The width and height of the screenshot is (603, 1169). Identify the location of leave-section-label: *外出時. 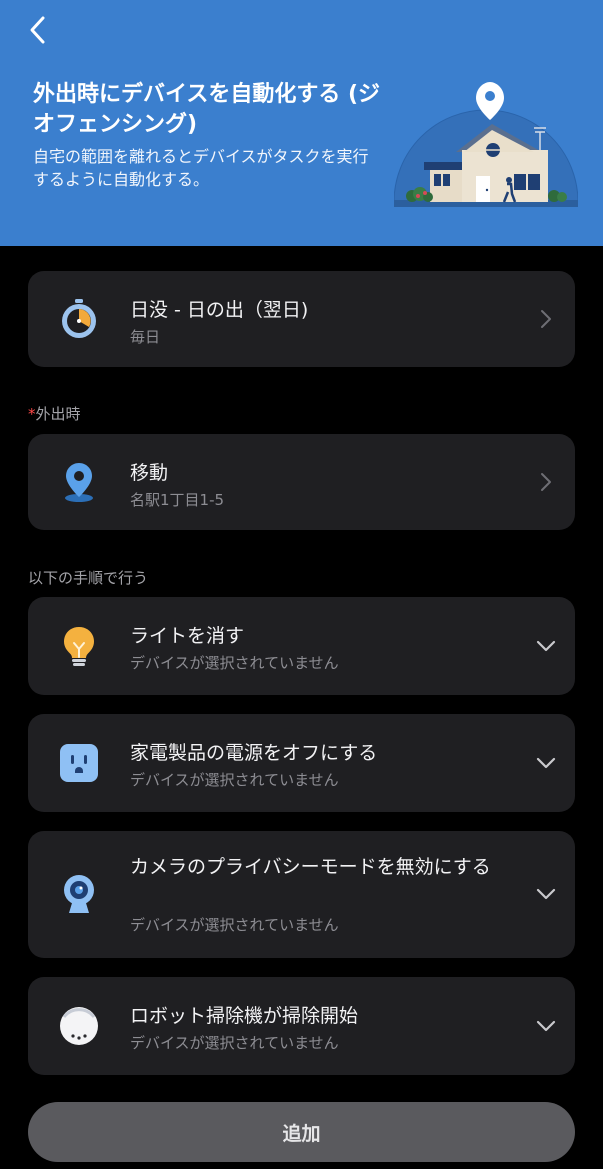
(54, 413).